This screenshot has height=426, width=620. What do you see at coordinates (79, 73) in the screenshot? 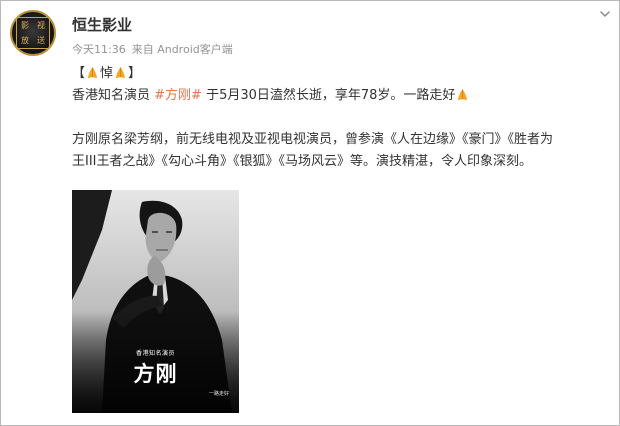
I see `bracket-open: 【` at bounding box center [79, 73].